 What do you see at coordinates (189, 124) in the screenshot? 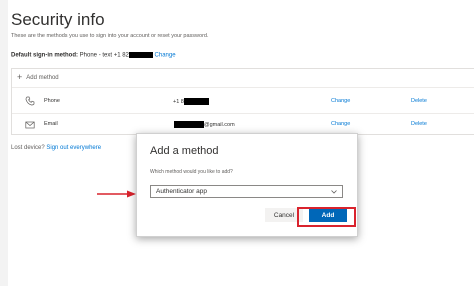
I see `redacted-email-block` at bounding box center [189, 124].